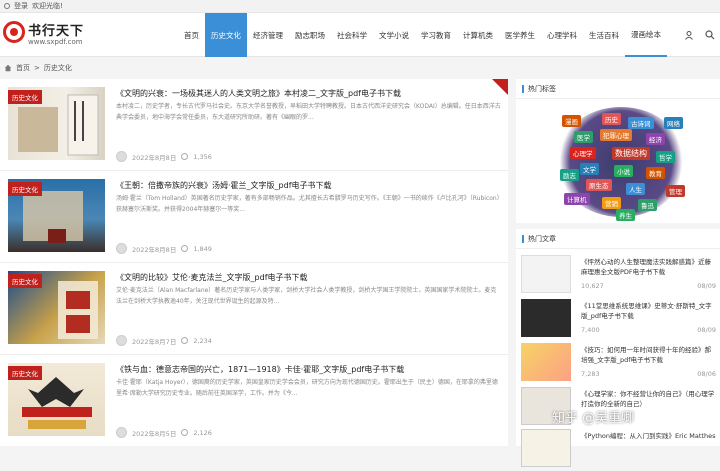  I want to click on tag-item: 小说, so click(623, 171).